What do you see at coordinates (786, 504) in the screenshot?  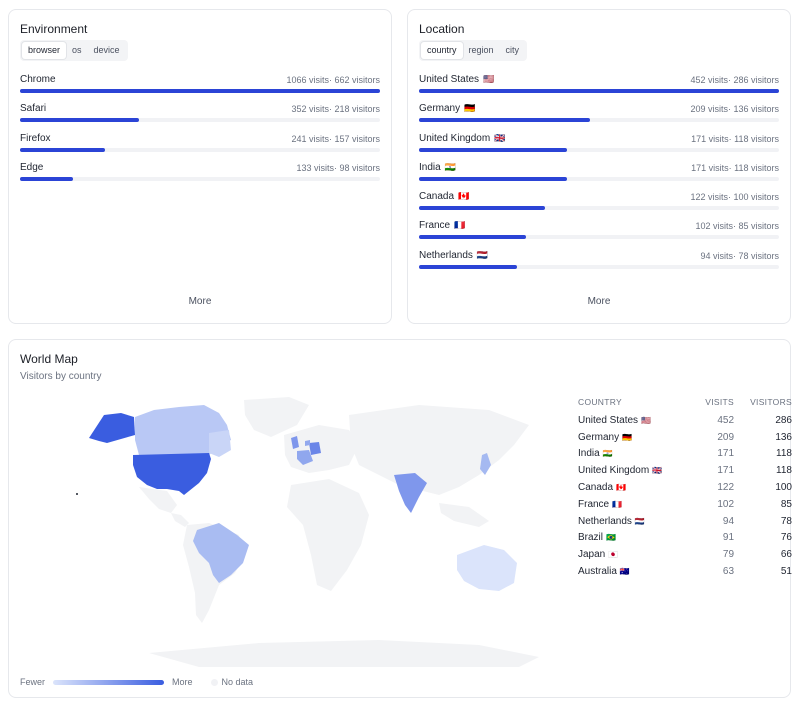 I see `visitors-cell: 85` at bounding box center [786, 504].